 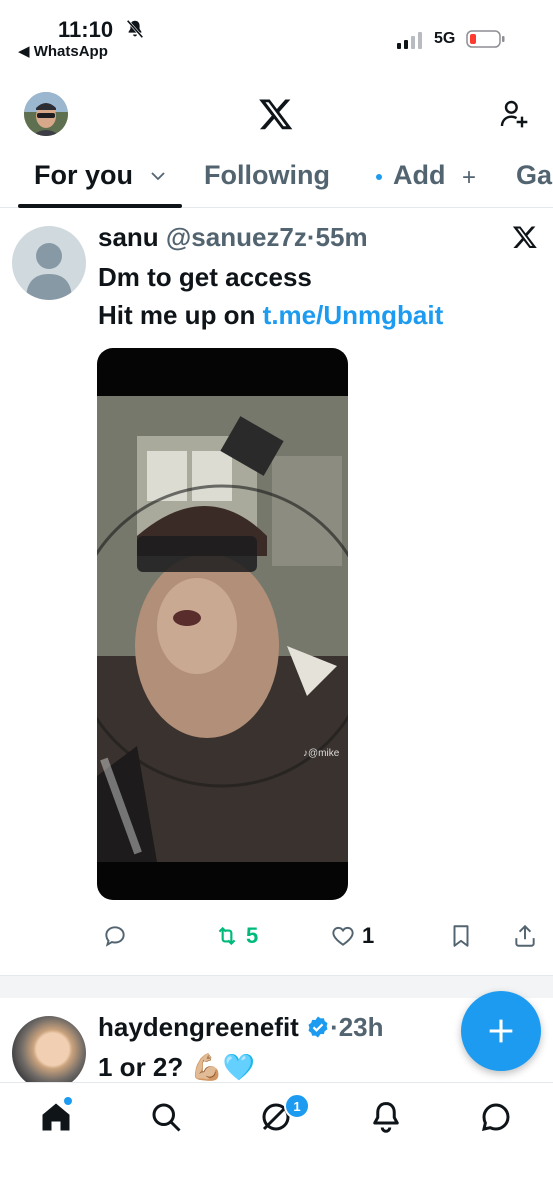 I want to click on tab-for-you: For you, so click(x=83, y=175).